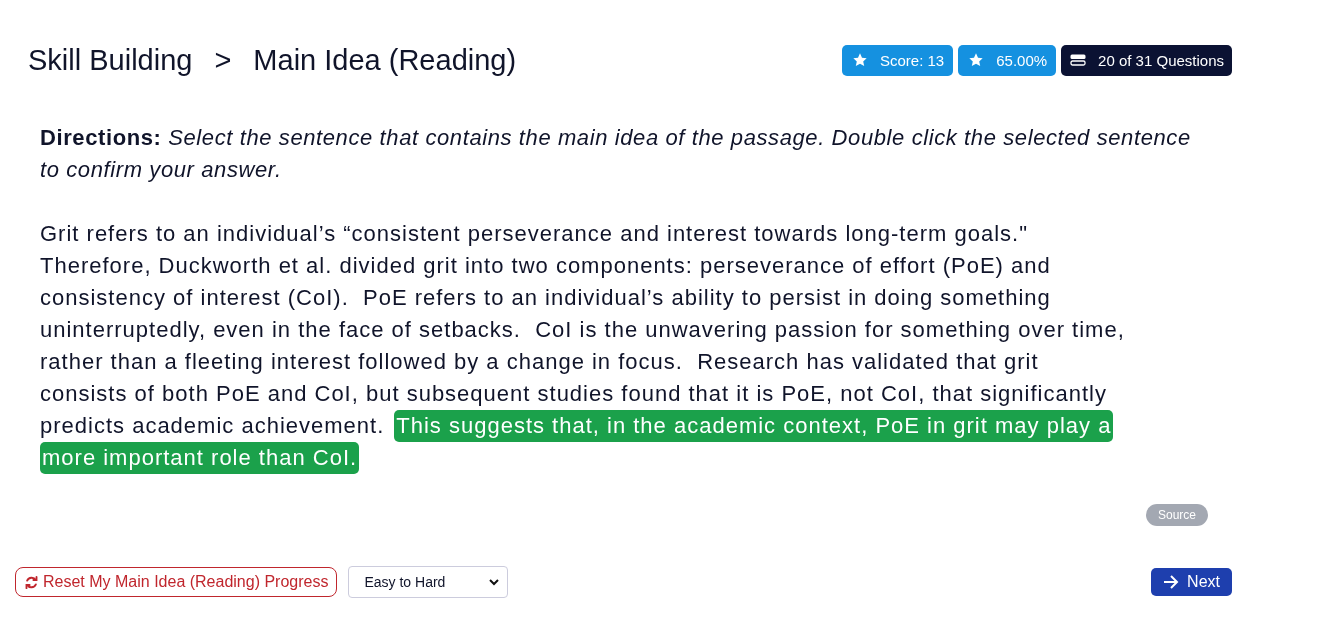  I want to click on arrow-right-icon, so click(1171, 582).